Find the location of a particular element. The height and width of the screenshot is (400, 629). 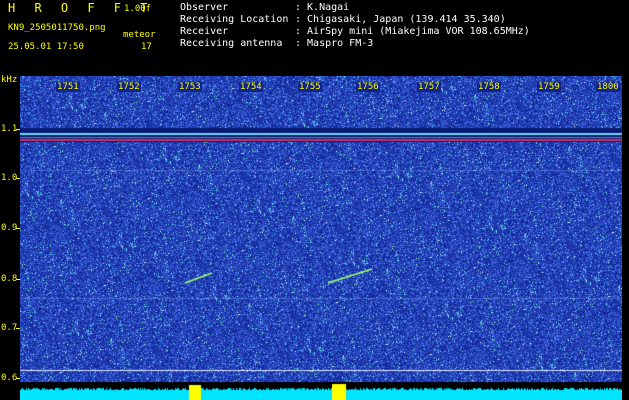

x-tick-label: 1754 is located at coordinates (251, 87).